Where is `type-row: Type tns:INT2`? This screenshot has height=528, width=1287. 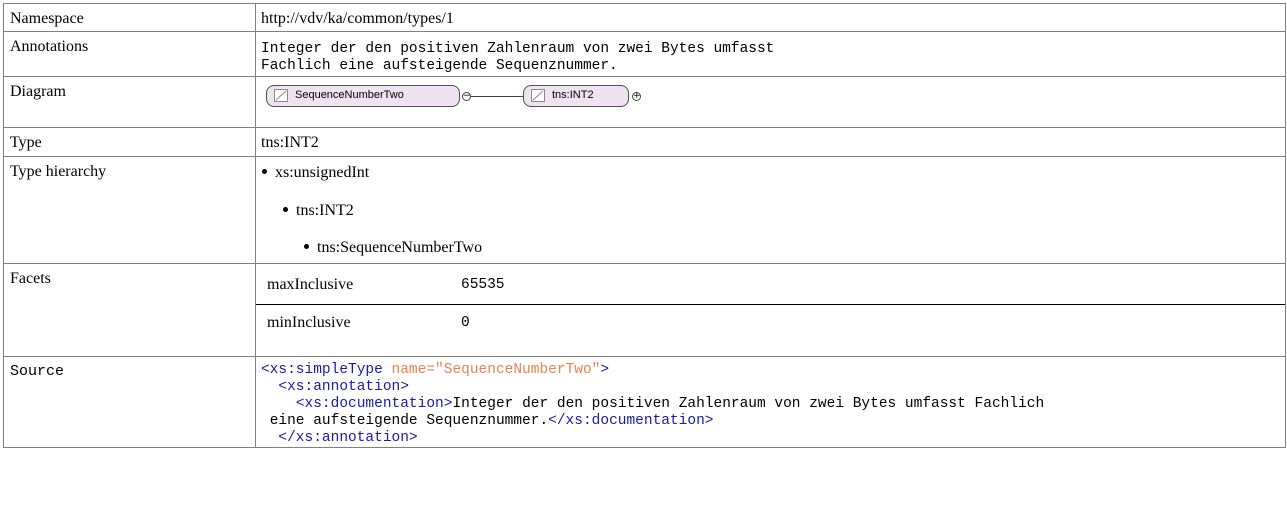 type-row: Type tns:INT2 is located at coordinates (644, 142).